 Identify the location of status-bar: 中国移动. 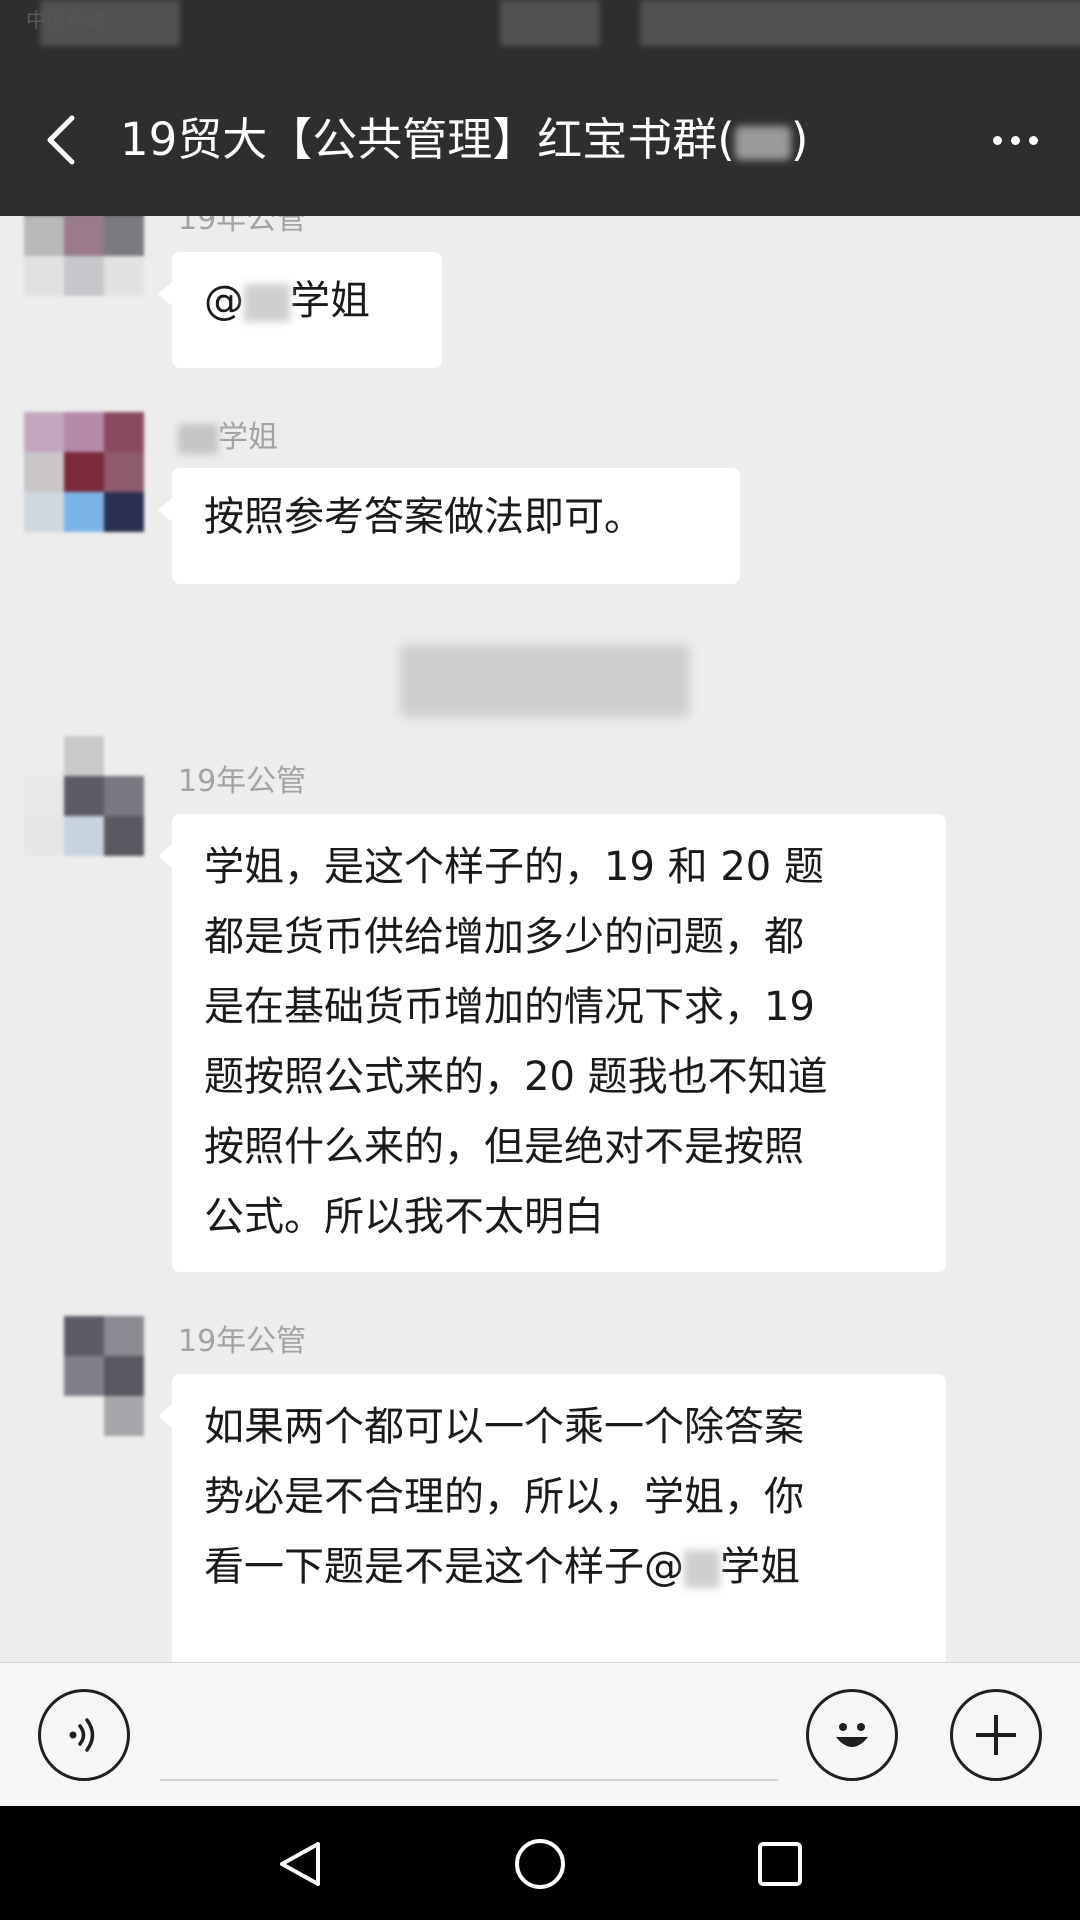
(540, 32).